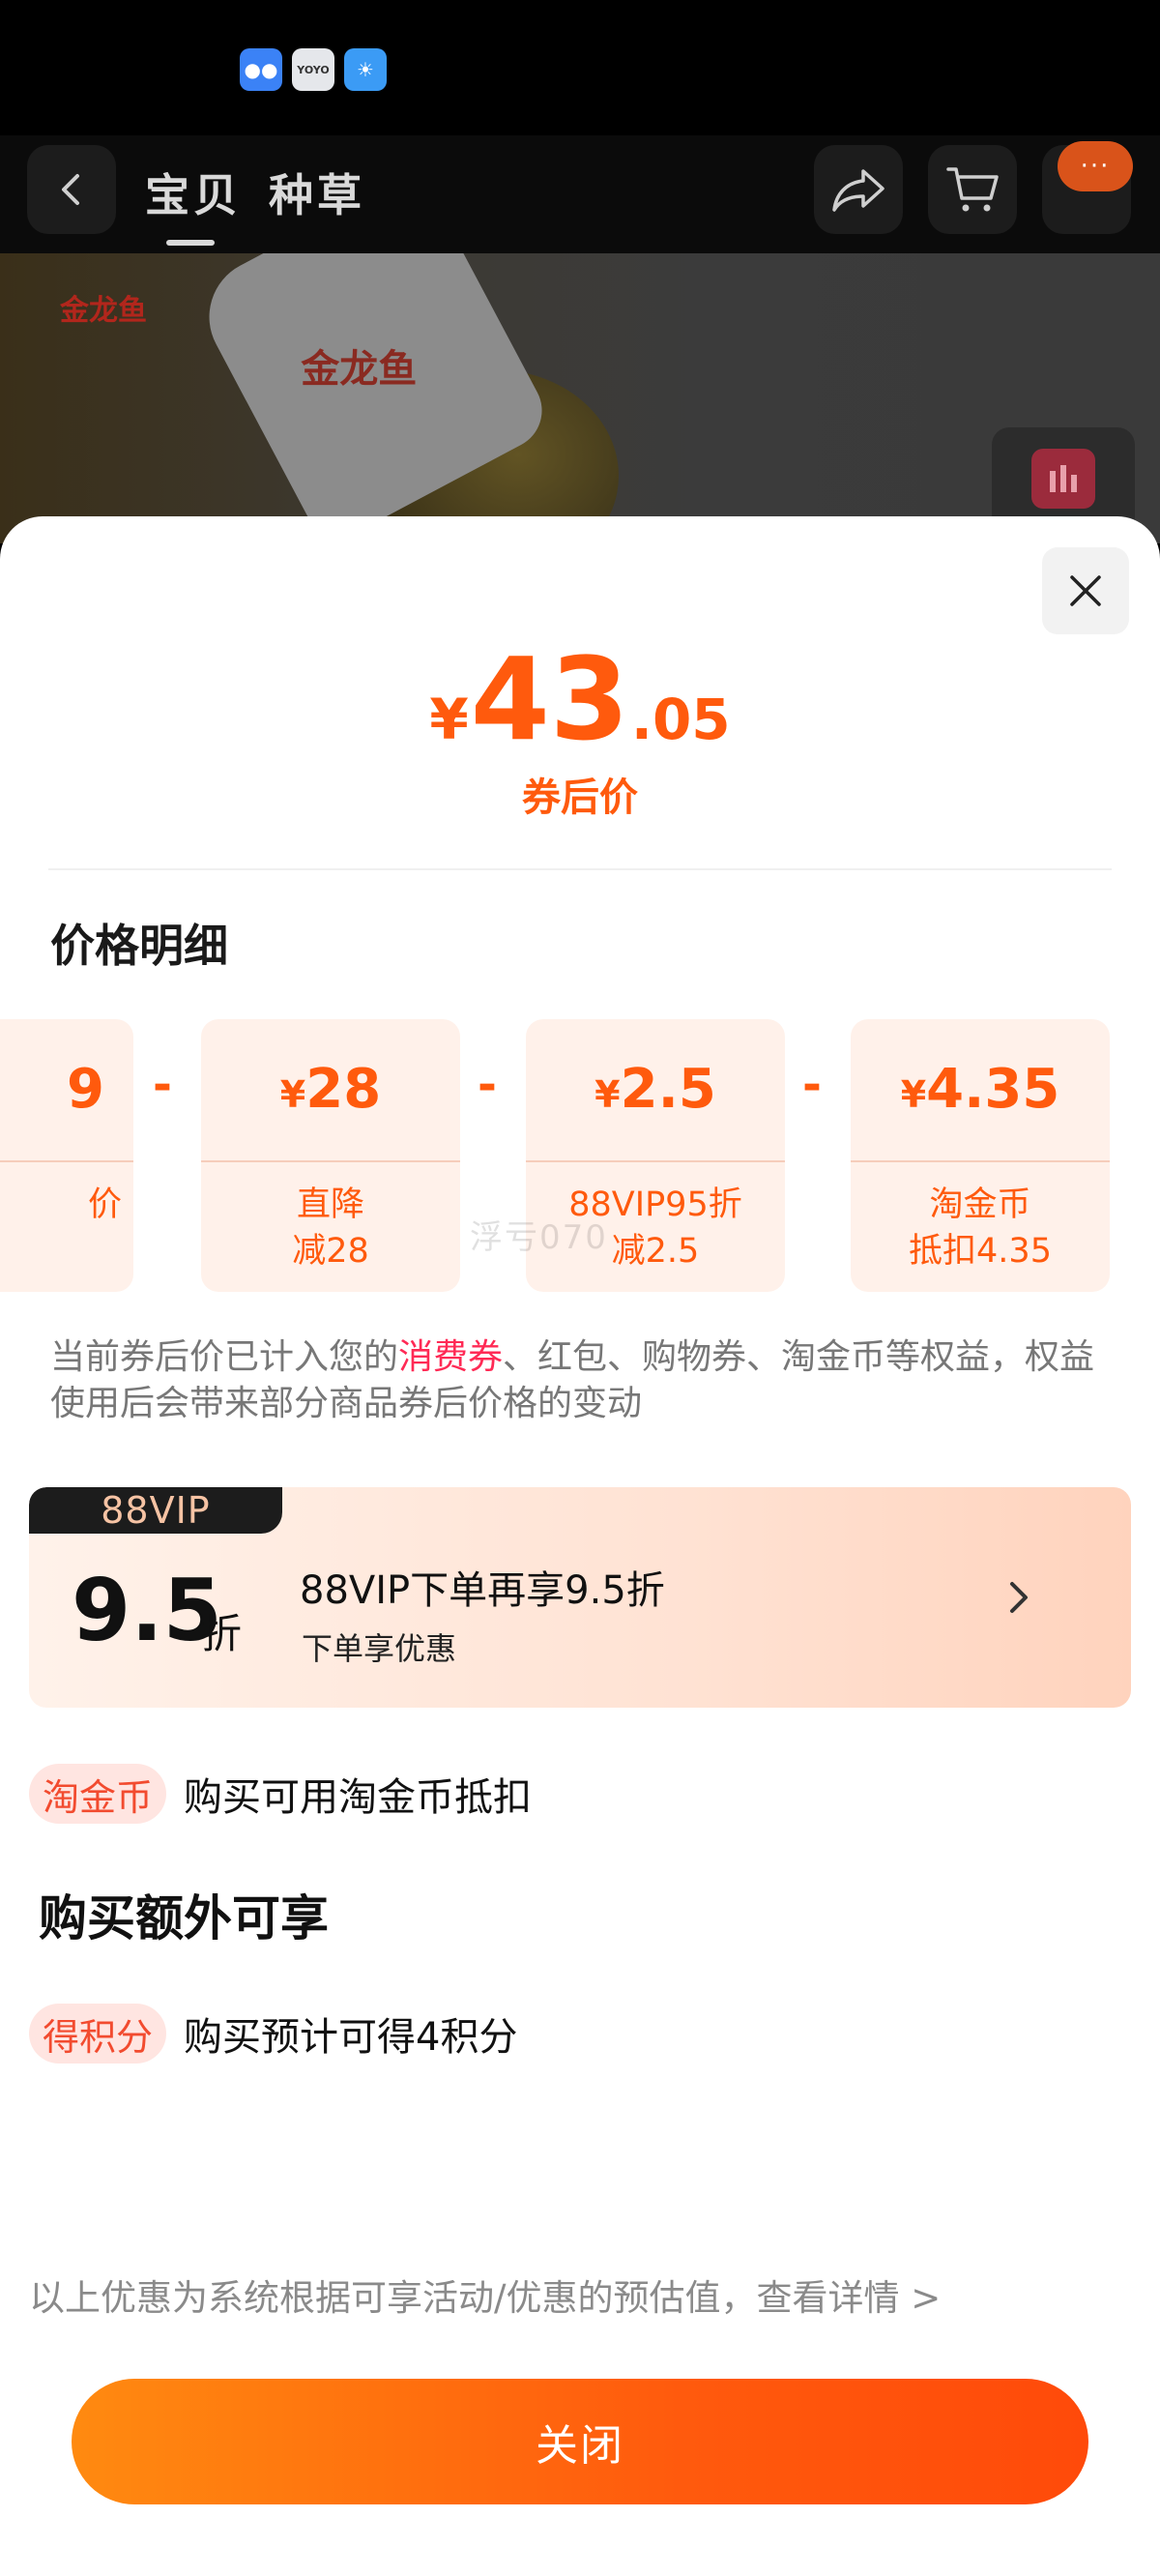  Describe the element at coordinates (379, 1648) in the screenshot. I see `vip-subtitle: 下单享优惠` at that location.